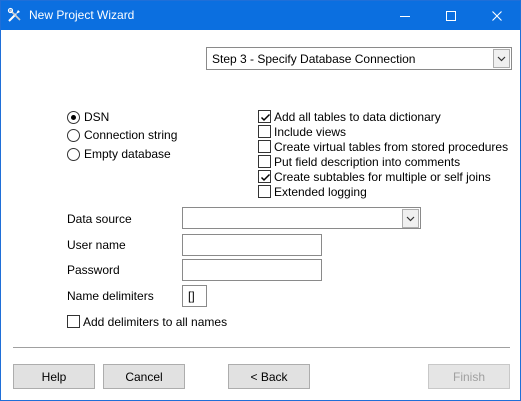  I want to click on step-dropdown-button, so click(501, 58).